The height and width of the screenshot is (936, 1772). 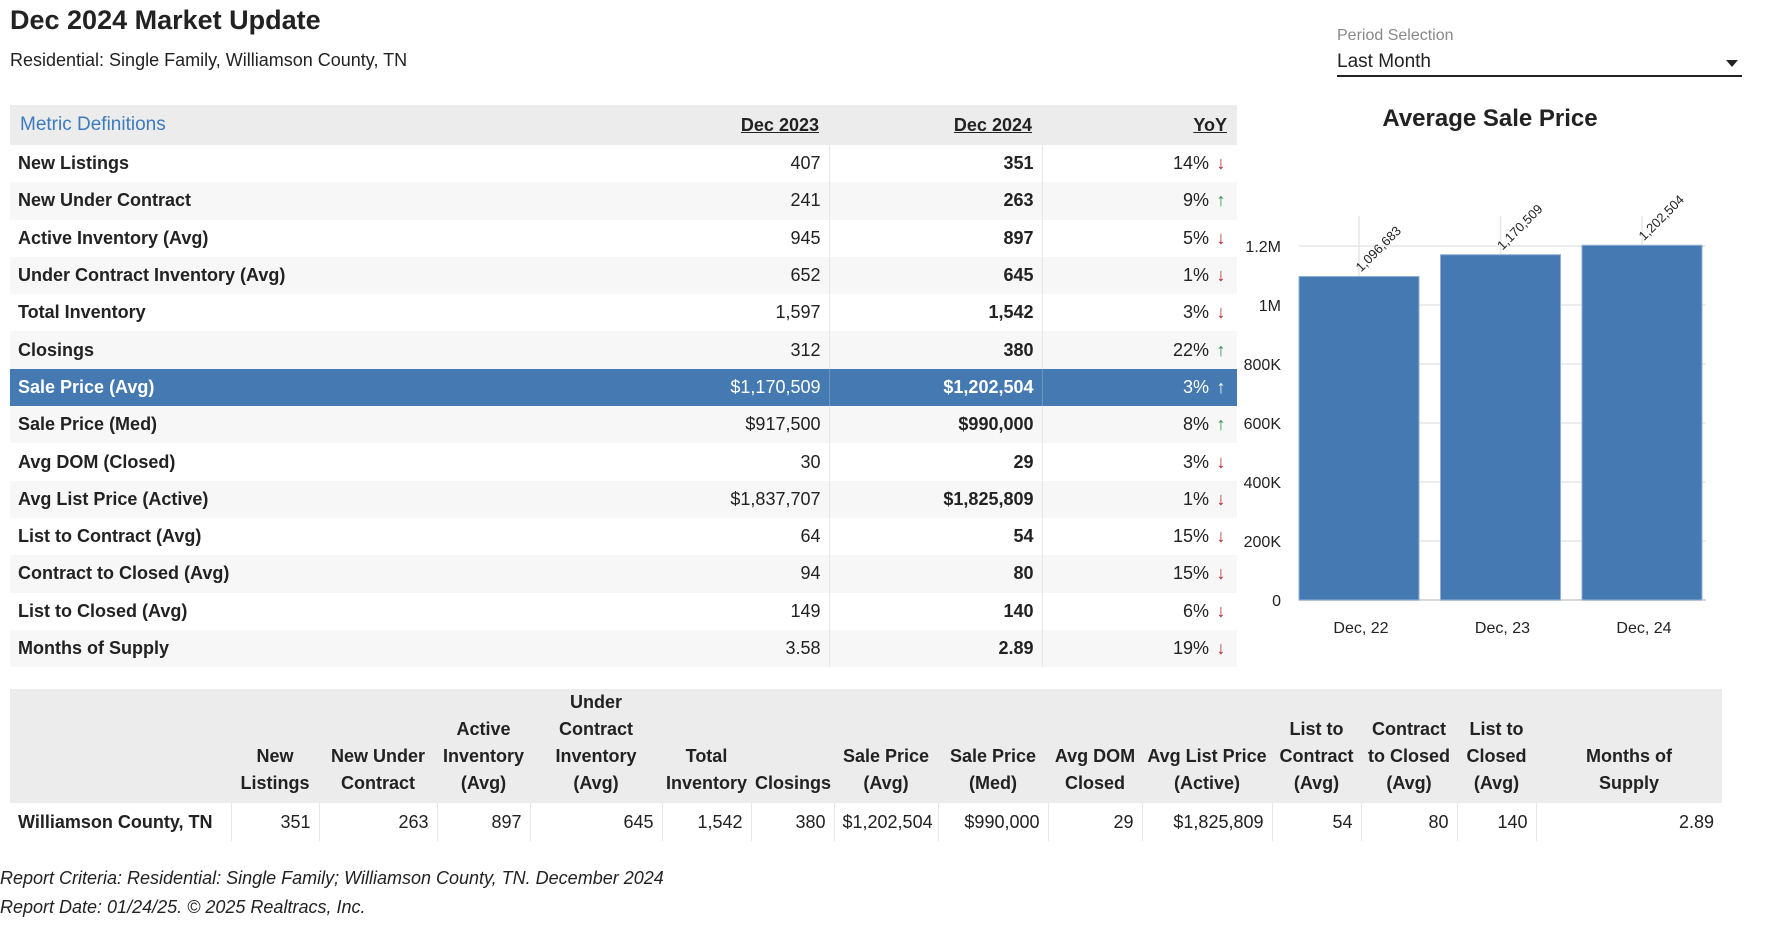 I want to click on y-tick-label: 600K, so click(x=1263, y=424).